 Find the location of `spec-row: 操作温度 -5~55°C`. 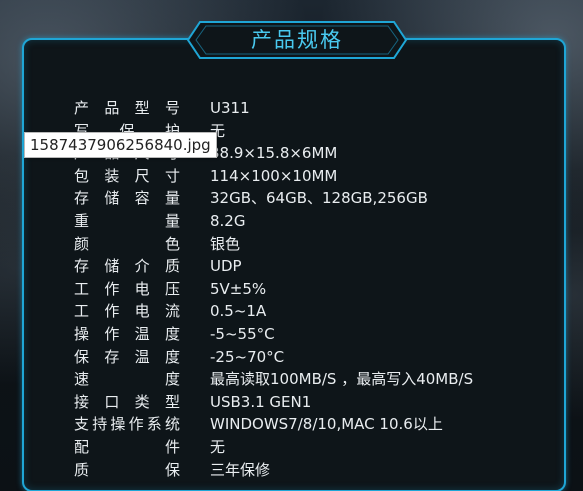

spec-row: 操作温度 -5~55°C is located at coordinates (314, 334).